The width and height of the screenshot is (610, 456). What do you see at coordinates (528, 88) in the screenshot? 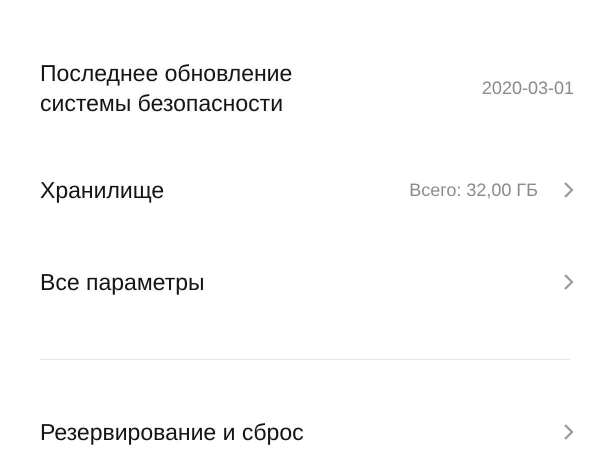
I see `setting-value: 2020-03-01` at bounding box center [528, 88].